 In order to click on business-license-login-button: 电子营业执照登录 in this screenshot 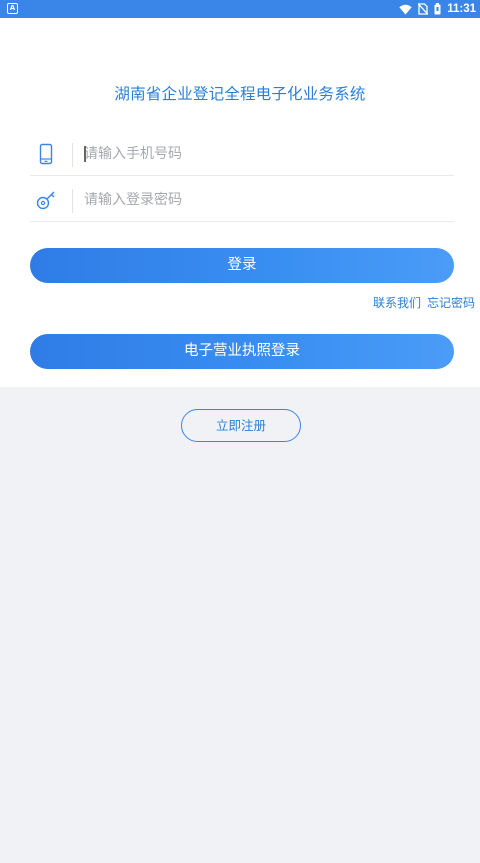, I will do `click(242, 351)`.